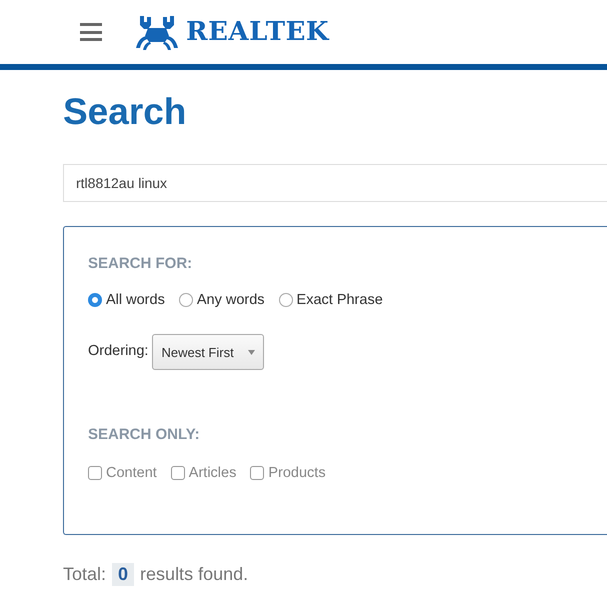  I want to click on logo-text: REALTEK, so click(258, 32).